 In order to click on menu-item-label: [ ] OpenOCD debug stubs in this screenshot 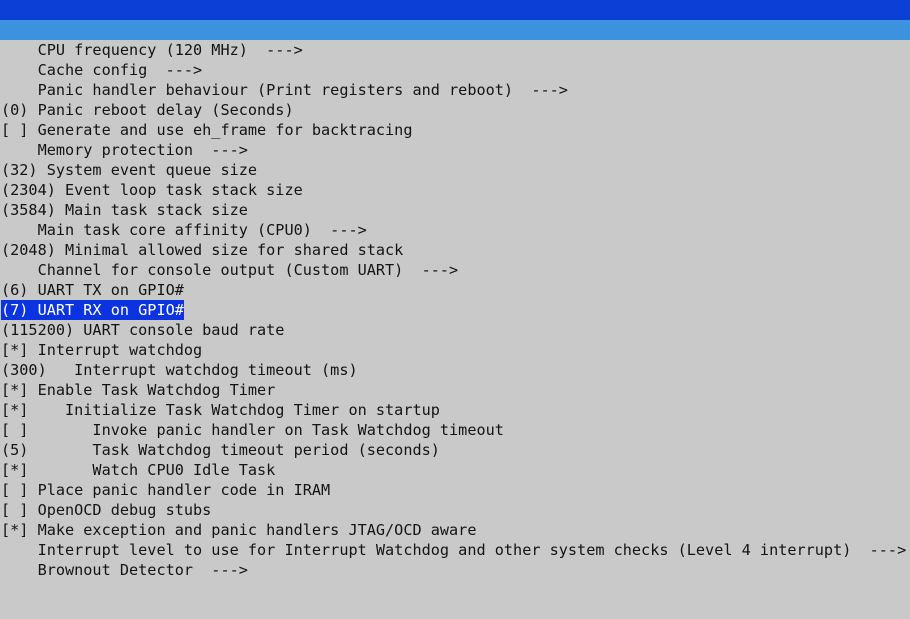, I will do `click(106, 510)`.